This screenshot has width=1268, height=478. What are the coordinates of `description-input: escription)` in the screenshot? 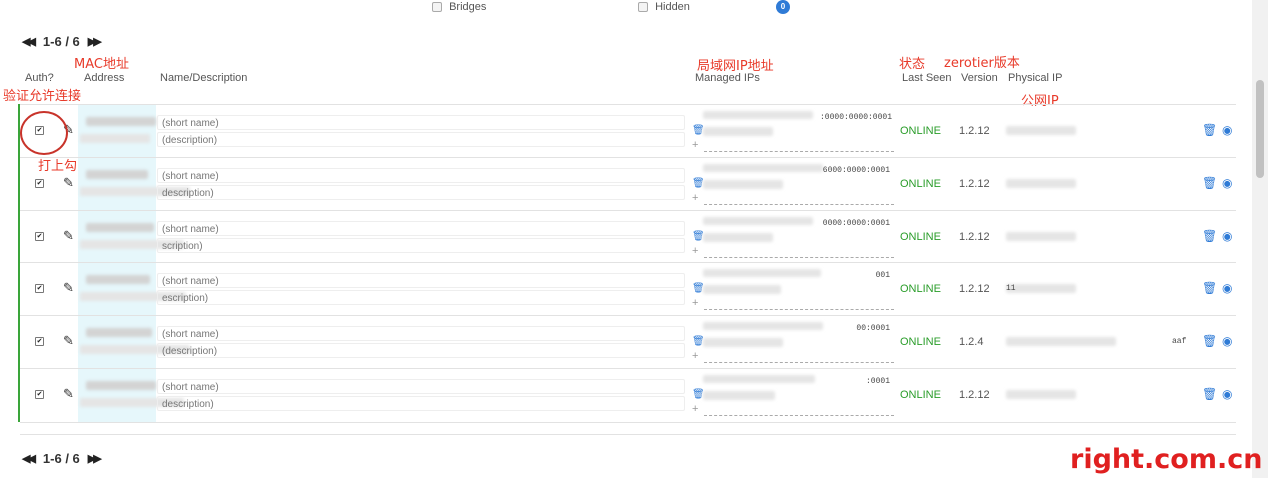 It's located at (421, 298).